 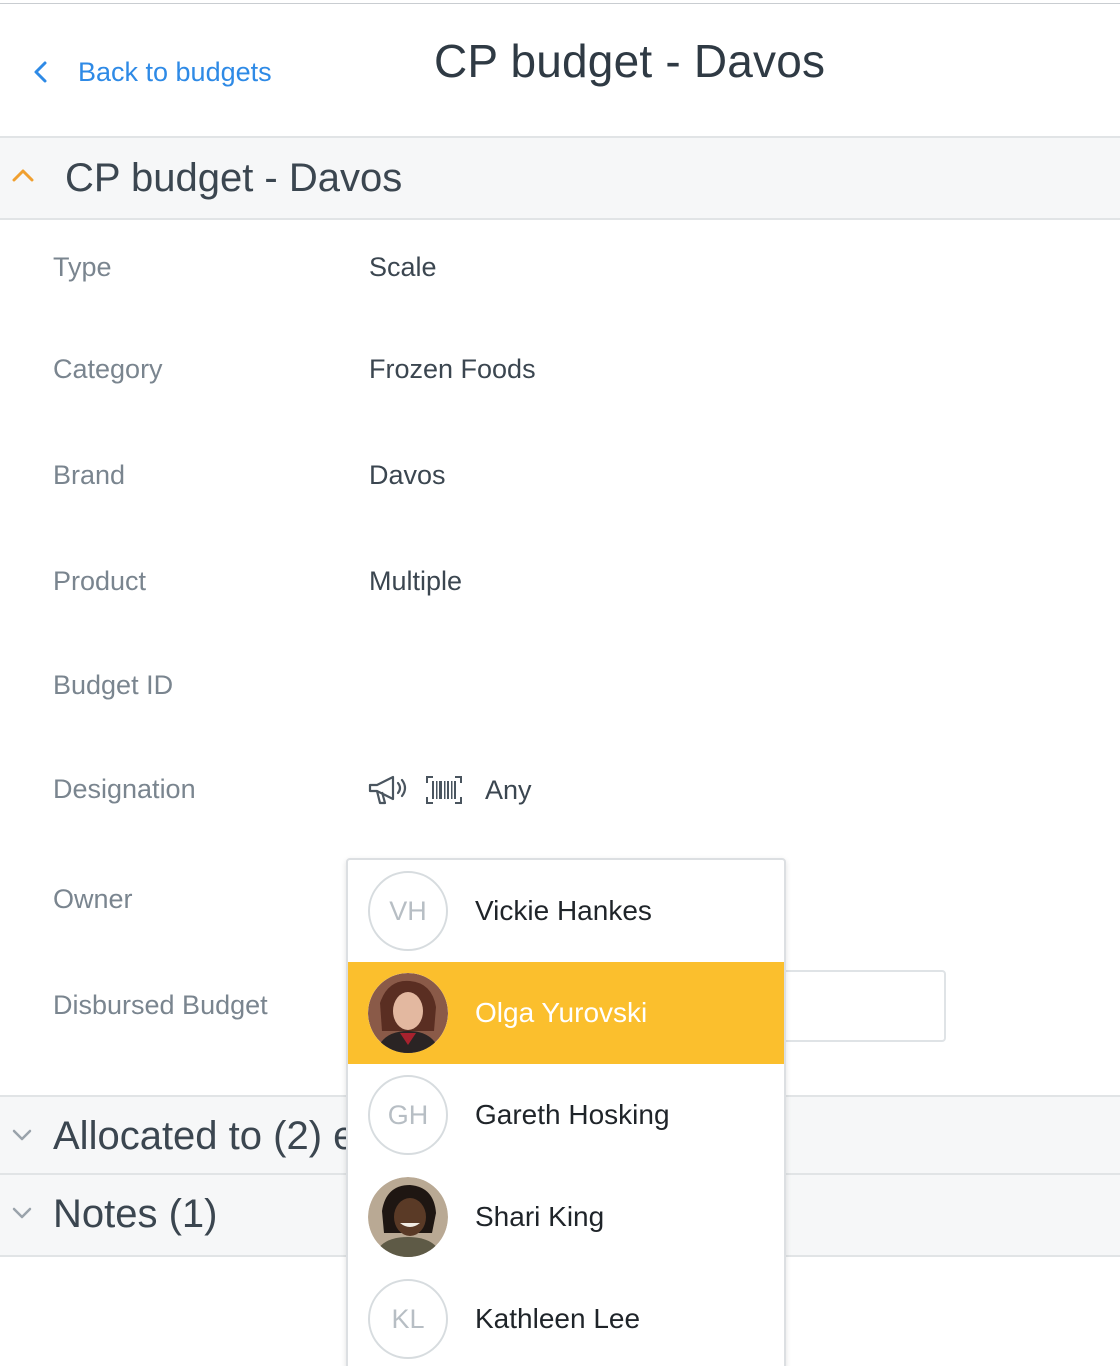 I want to click on back-to-budgets-link: Back to budgets, so click(x=152, y=72).